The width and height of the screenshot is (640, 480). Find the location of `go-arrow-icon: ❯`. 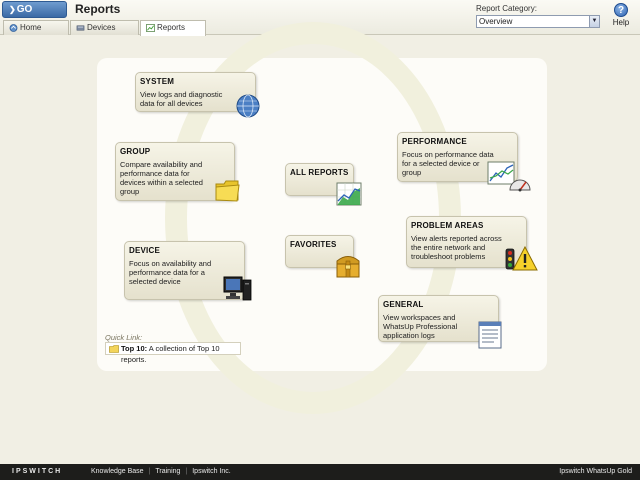

go-arrow-icon: ❯ is located at coordinates (12, 9).